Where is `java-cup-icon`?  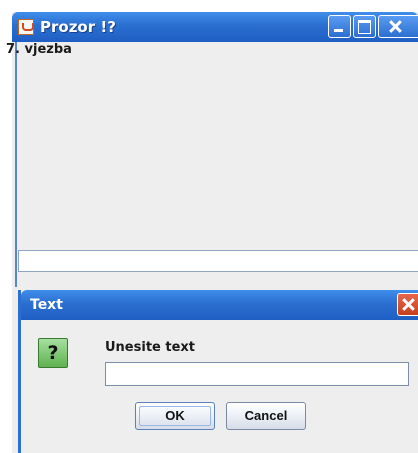
java-cup-icon is located at coordinates (26, 27).